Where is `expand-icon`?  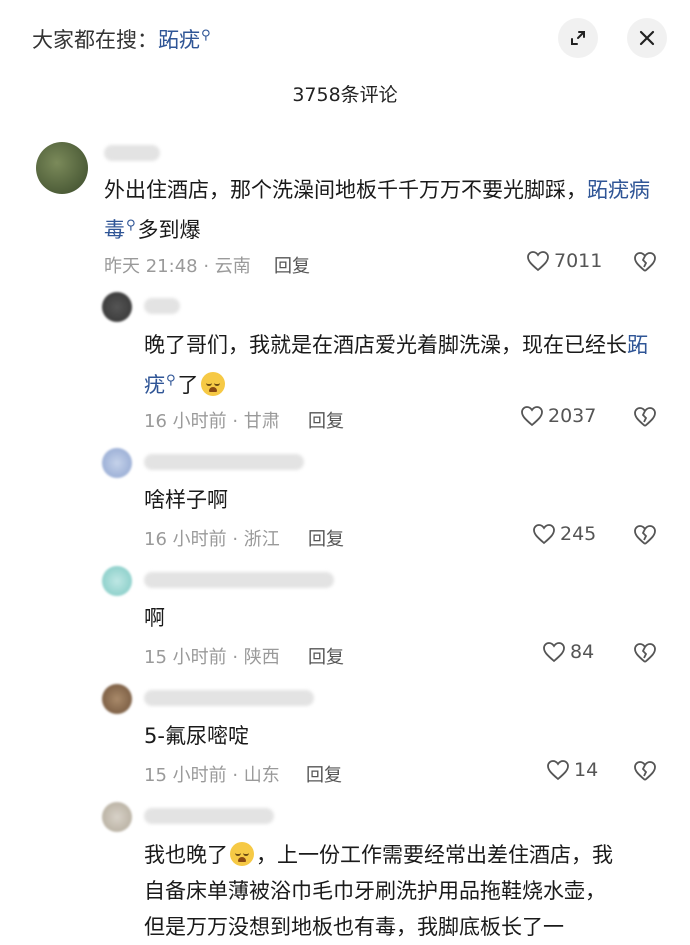
expand-icon is located at coordinates (578, 38).